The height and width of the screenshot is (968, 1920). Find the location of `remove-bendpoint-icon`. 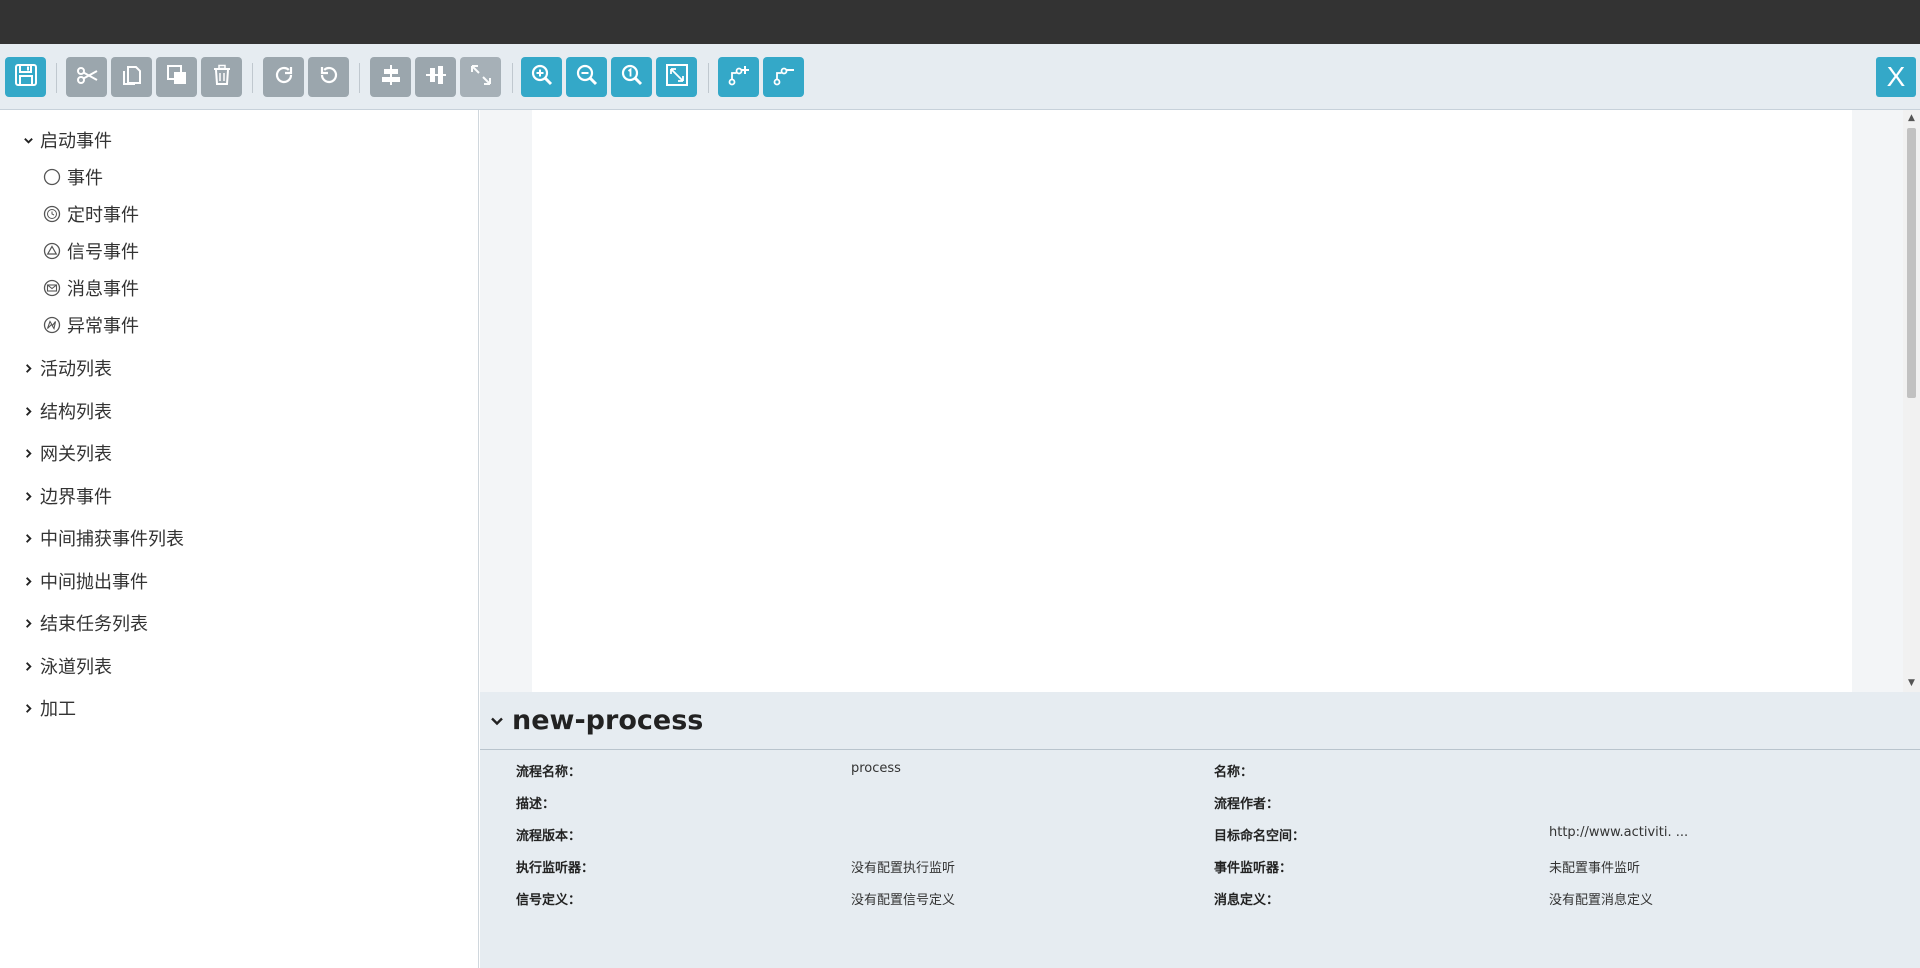

remove-bendpoint-icon is located at coordinates (784, 77).